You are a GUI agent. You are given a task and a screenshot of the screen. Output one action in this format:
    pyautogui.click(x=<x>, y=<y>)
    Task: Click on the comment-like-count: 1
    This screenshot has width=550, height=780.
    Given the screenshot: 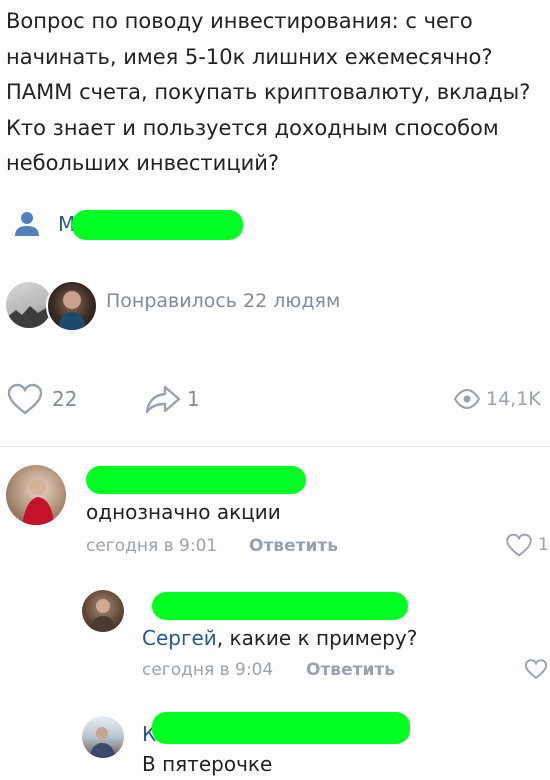 What is the action you would take?
    pyautogui.click(x=543, y=545)
    